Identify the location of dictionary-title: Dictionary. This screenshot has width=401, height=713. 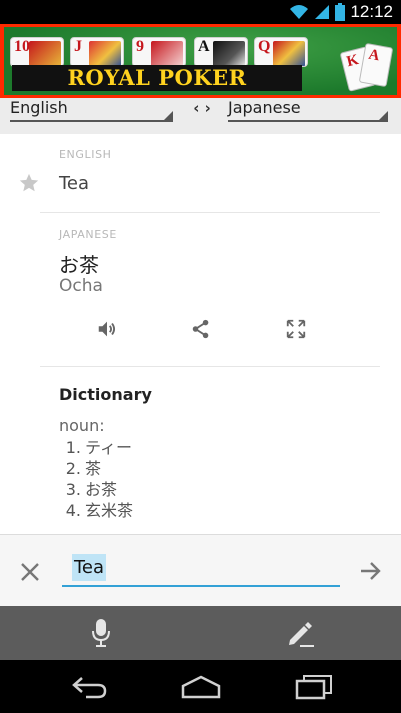
(105, 394).